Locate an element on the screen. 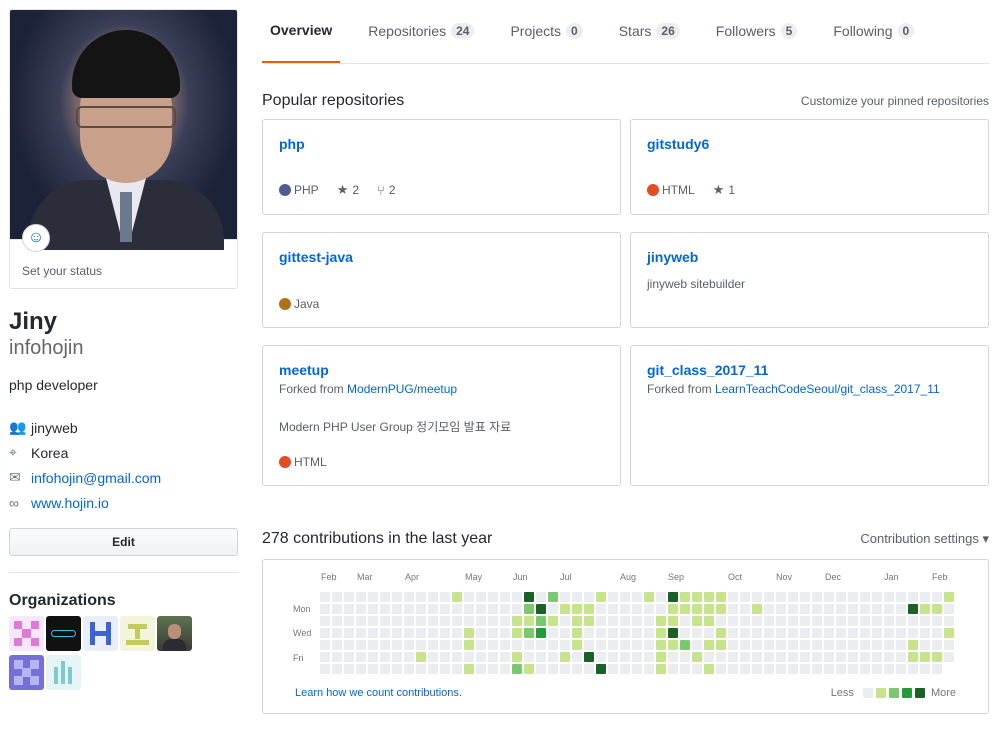  stars-link: ★ 2 is located at coordinates (348, 190).